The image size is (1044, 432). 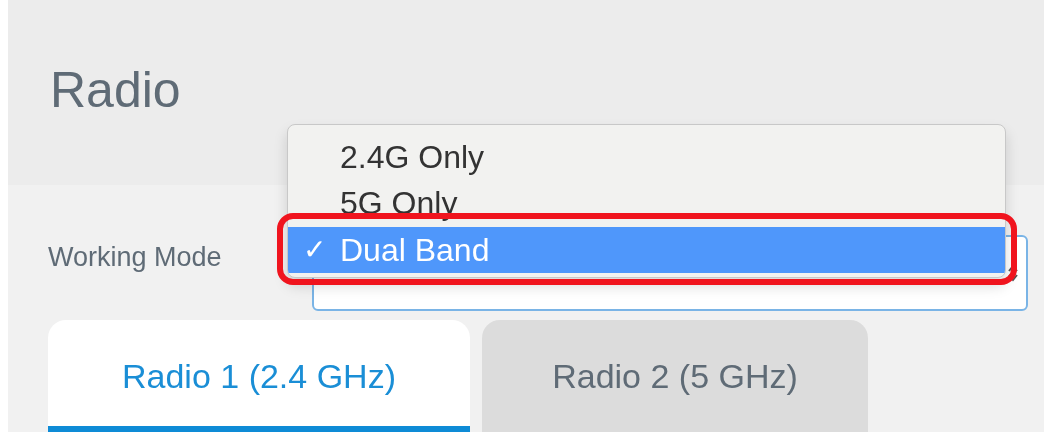 I want to click on menu-option: 2.4G Only, so click(x=646, y=164).